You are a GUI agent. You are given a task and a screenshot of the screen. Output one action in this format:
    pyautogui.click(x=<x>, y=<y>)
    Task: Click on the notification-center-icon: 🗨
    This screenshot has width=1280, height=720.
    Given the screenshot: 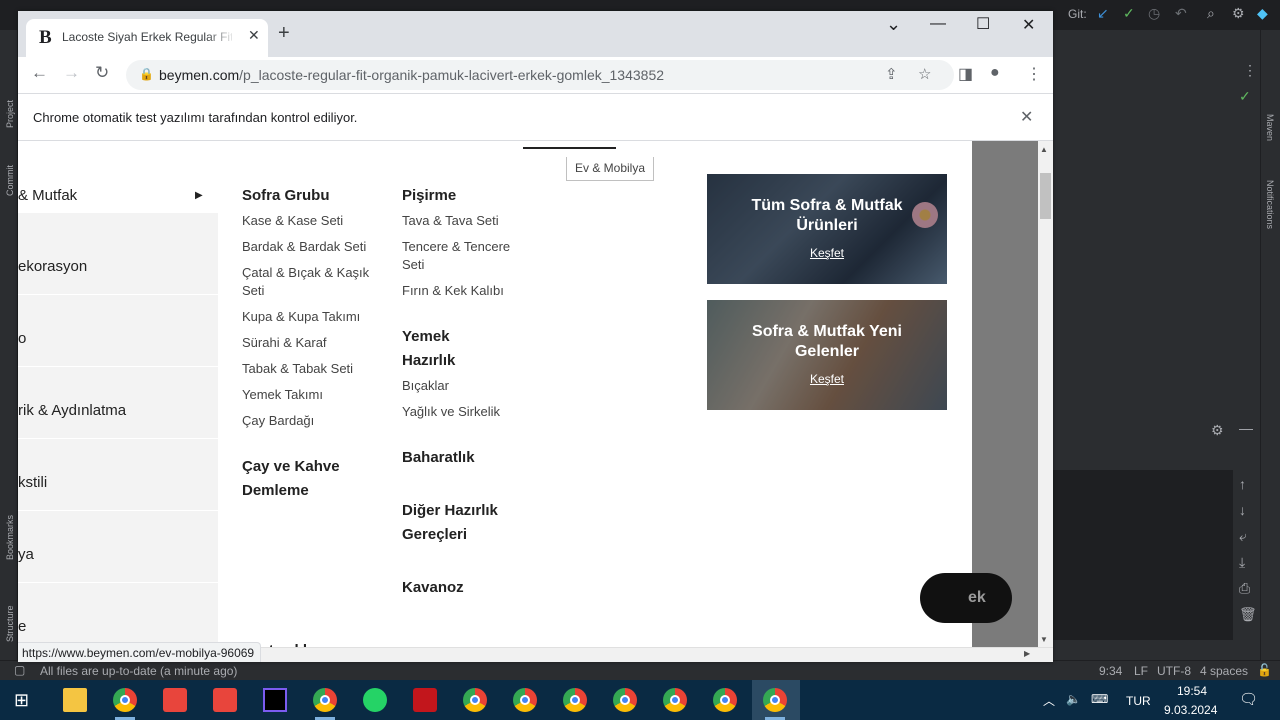 What is the action you would take?
    pyautogui.click(x=1248, y=699)
    